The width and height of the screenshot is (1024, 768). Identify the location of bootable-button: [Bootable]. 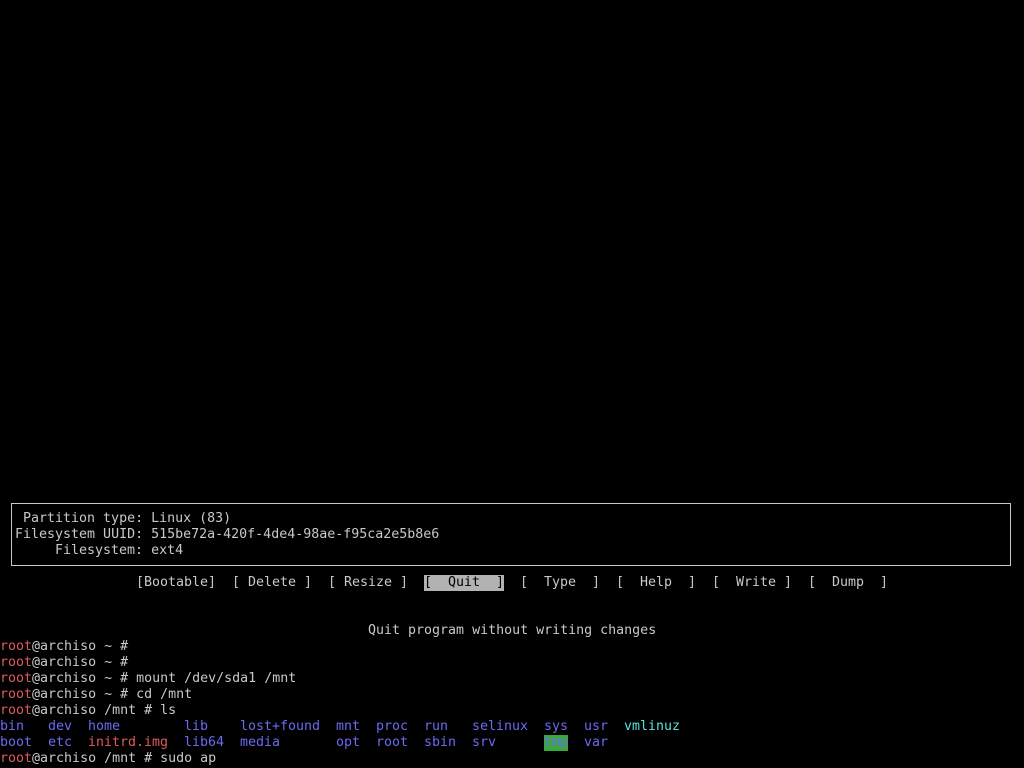
(176, 583).